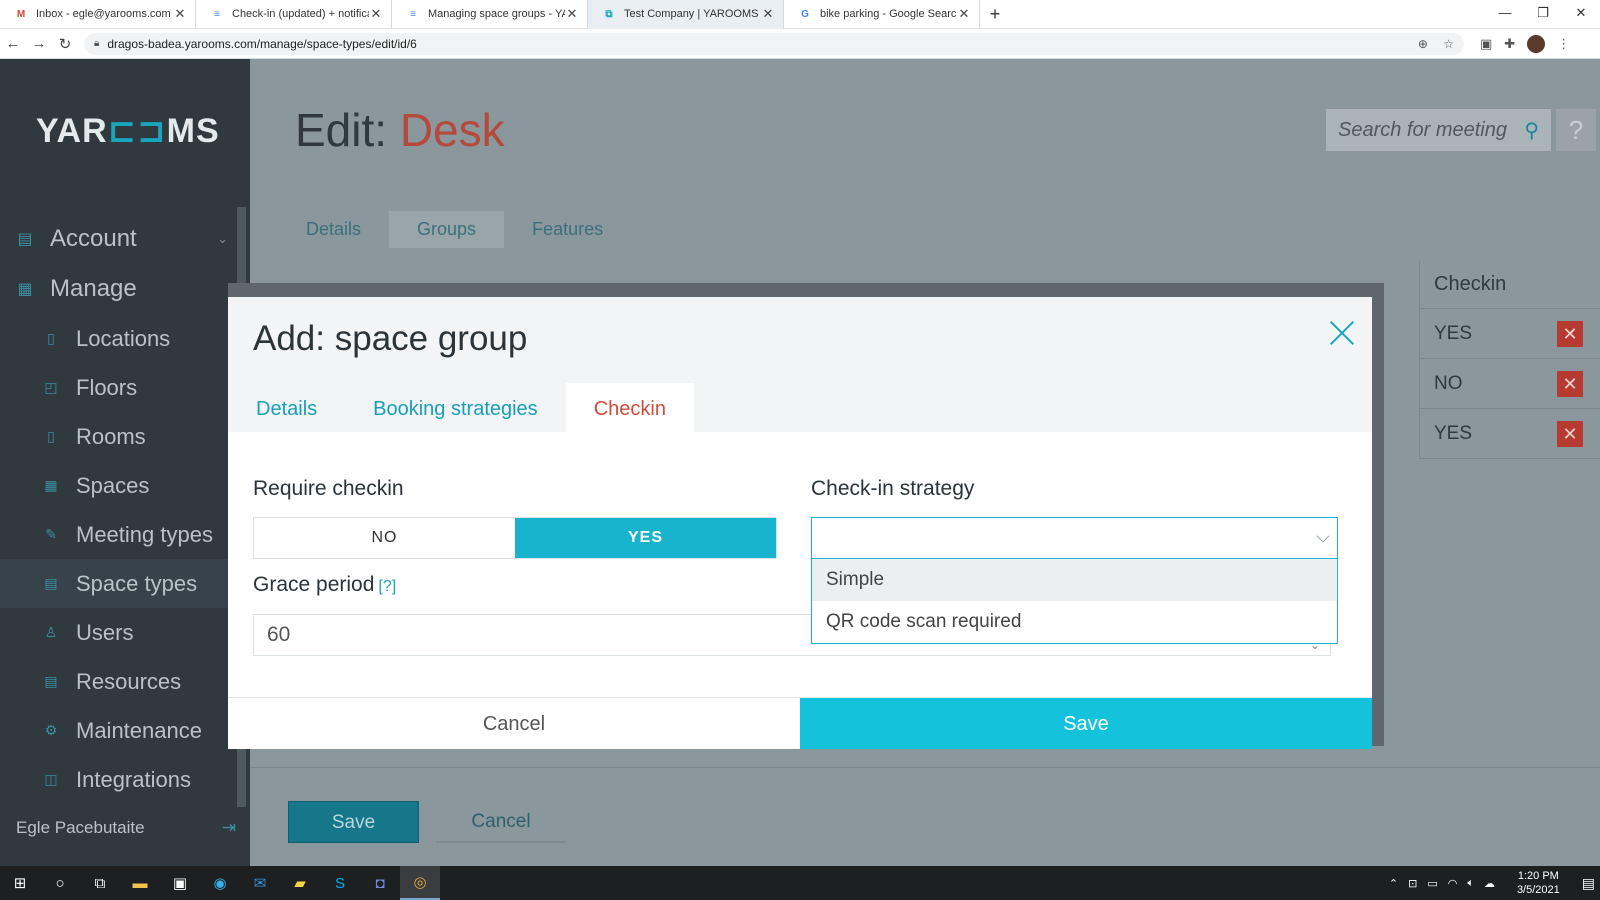  Describe the element at coordinates (1412, 883) in the screenshot. I see `meet-icon: ⊡` at that location.